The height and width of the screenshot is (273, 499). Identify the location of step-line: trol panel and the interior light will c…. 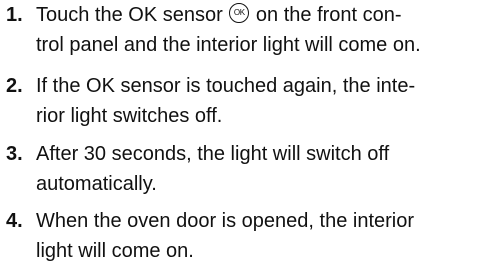
(228, 45).